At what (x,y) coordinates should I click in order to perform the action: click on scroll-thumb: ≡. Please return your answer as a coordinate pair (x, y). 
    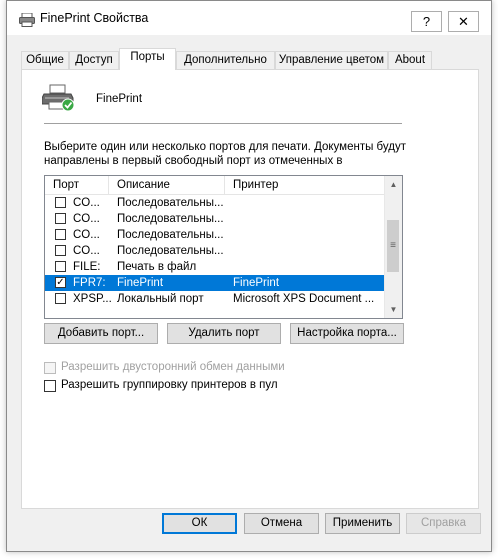
    Looking at the image, I should click on (393, 246).